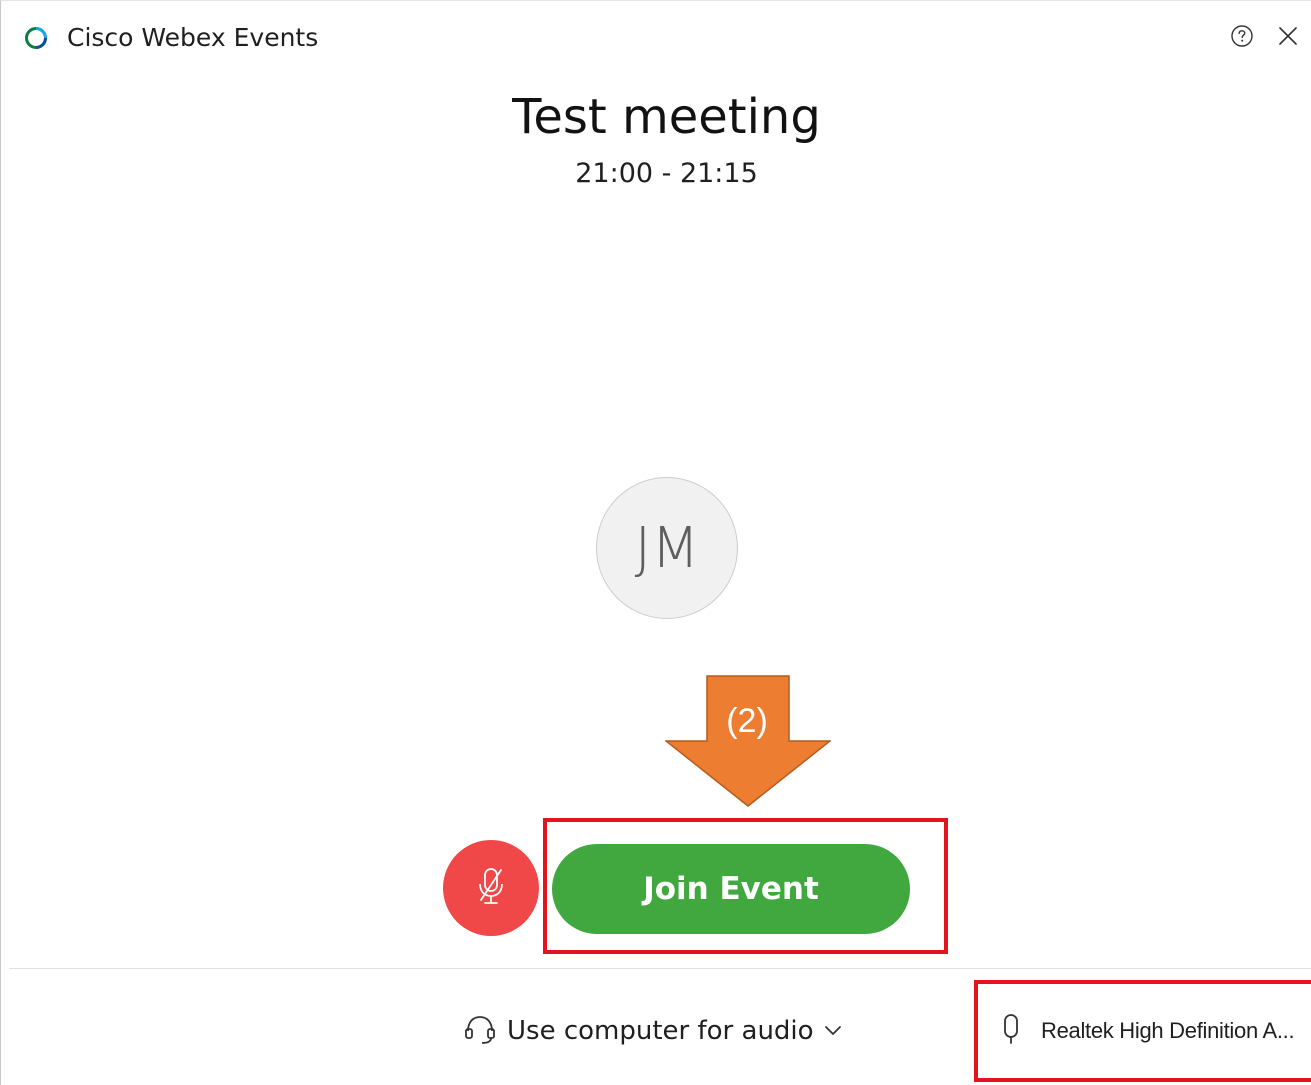  What do you see at coordinates (480, 1031) in the screenshot?
I see `headset-icon` at bounding box center [480, 1031].